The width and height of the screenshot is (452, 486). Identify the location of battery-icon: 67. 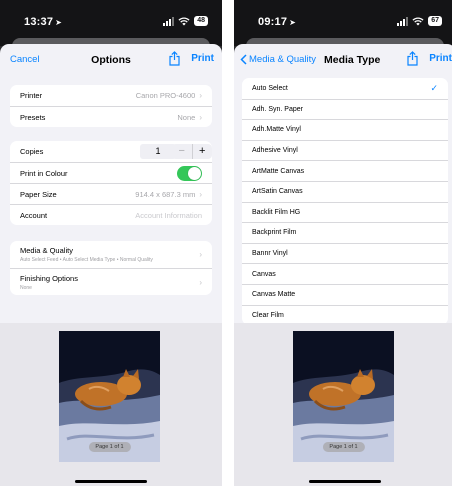
(435, 21).